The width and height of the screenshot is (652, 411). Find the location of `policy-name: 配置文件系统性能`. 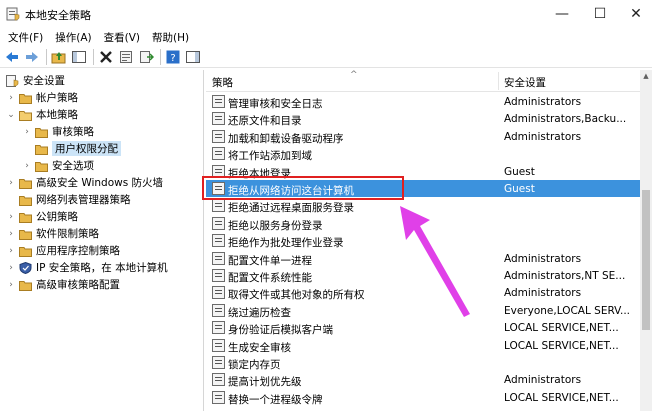

policy-name: 配置文件系统性能 is located at coordinates (270, 278).